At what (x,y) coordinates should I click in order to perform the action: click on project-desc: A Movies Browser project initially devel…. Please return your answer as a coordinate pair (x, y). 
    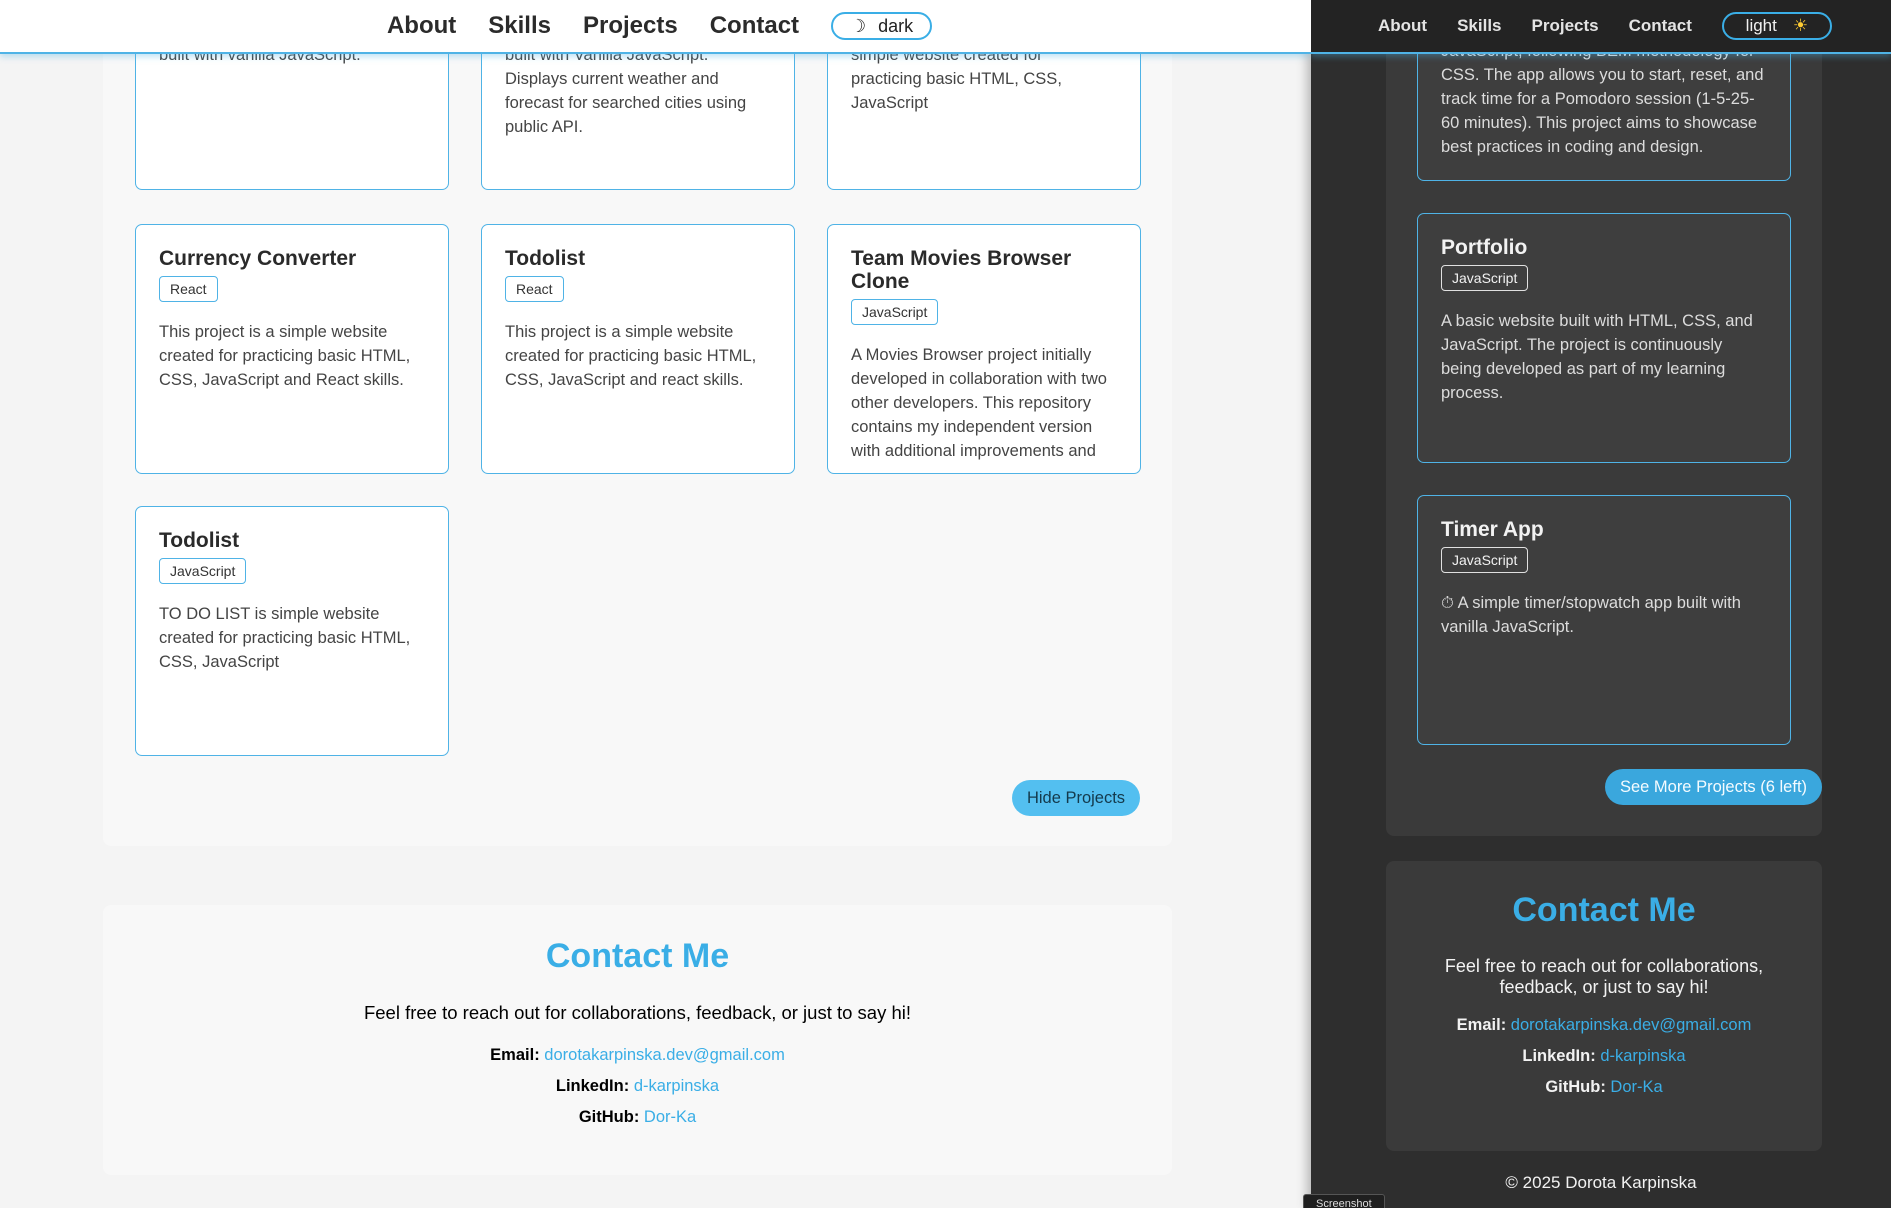
    Looking at the image, I should click on (979, 403).